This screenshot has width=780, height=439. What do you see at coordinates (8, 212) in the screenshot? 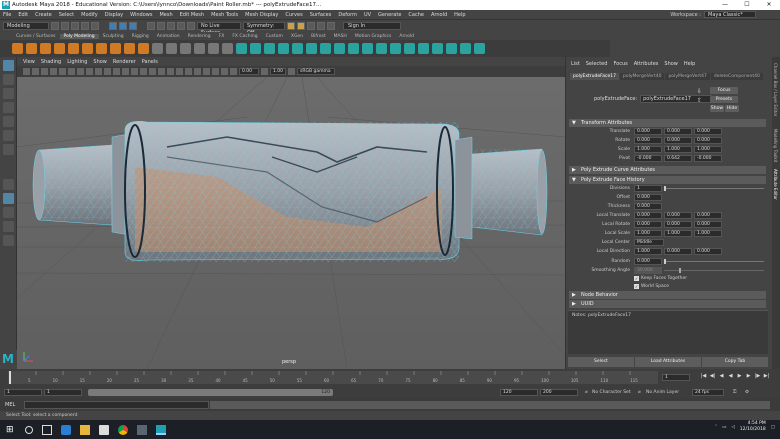
I see `outliner-layout-icon` at bounding box center [8, 212].